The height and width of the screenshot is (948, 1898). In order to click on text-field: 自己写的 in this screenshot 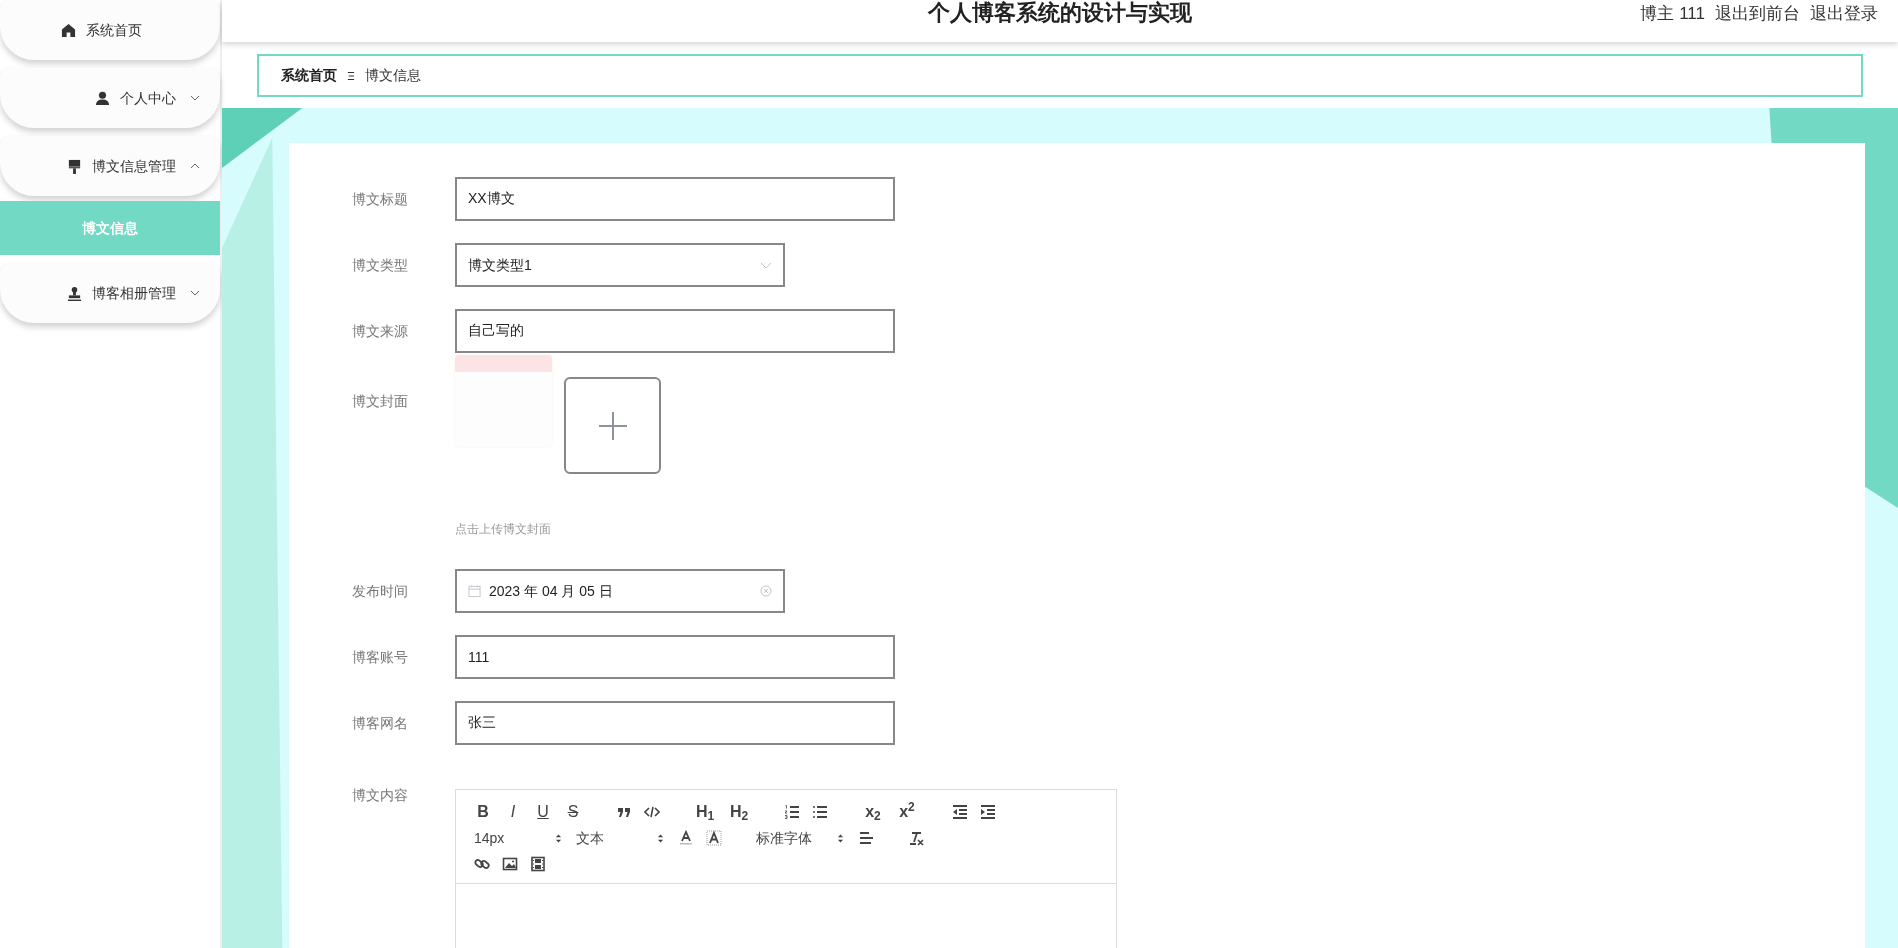, I will do `click(675, 331)`.